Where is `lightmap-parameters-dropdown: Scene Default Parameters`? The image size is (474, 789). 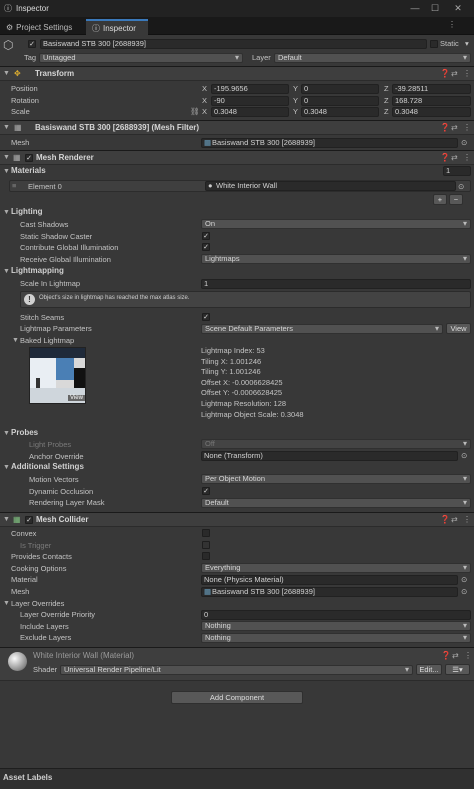 lightmap-parameters-dropdown: Scene Default Parameters is located at coordinates (322, 329).